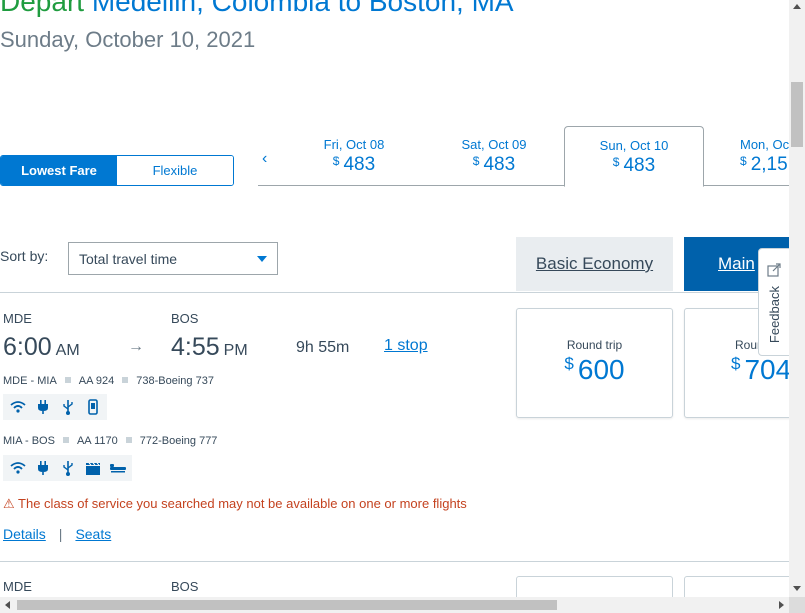  I want to click on warning-icon: ⚠, so click(9, 503).